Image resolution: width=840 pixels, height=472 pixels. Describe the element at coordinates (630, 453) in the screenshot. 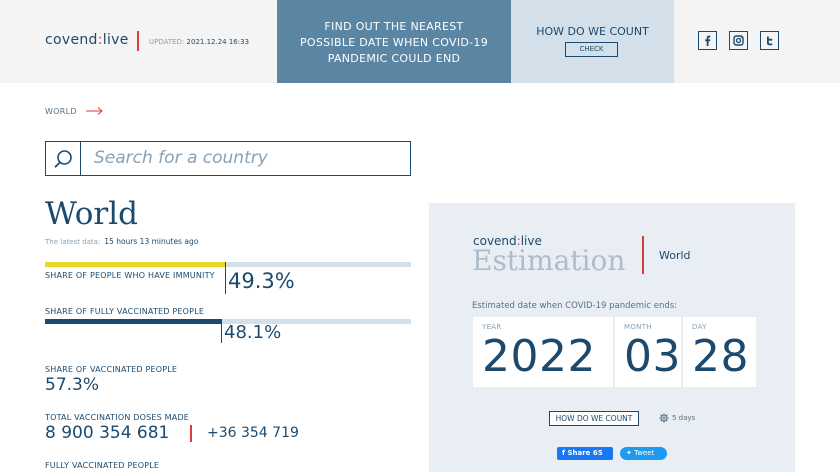

I see `twitter-bird-icon: ✦` at that location.